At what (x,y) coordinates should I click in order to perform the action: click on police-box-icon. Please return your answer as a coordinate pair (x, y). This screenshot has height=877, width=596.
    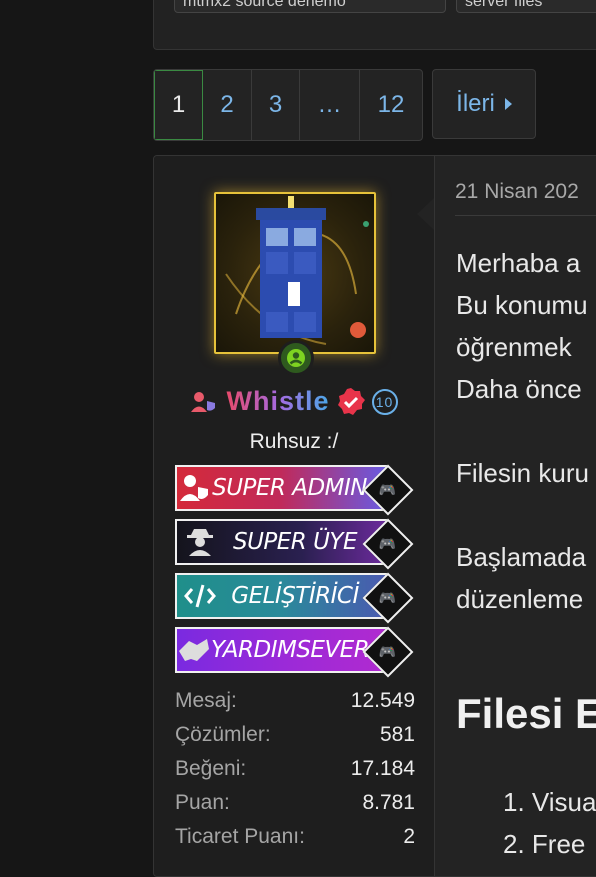
    Looking at the image, I should click on (297, 270).